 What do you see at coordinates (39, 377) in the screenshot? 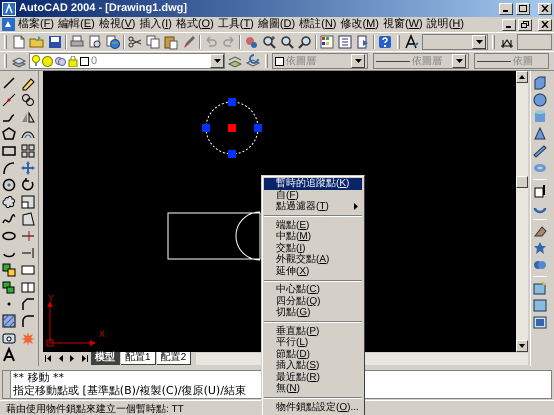
I see `command-line: ** 移動 **` at bounding box center [39, 377].